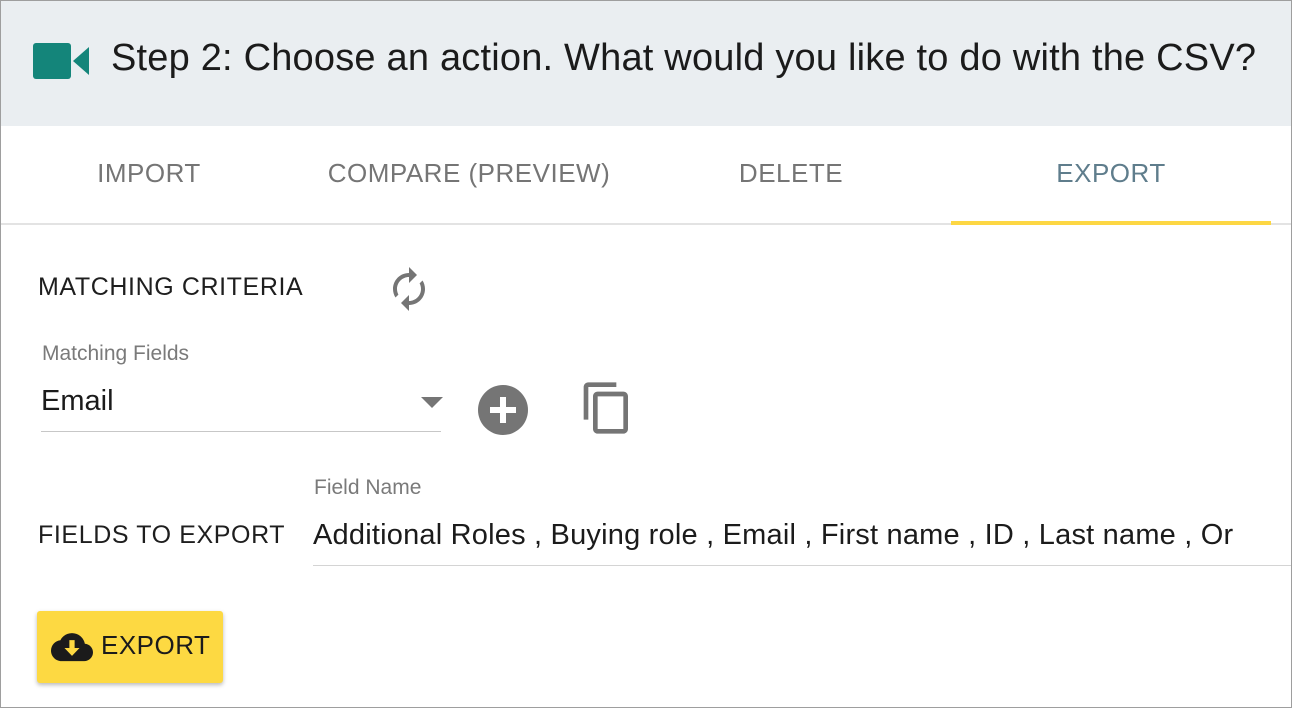 Image resolution: width=1292 pixels, height=708 pixels. I want to click on tab-delete: DELETE, so click(791, 173).